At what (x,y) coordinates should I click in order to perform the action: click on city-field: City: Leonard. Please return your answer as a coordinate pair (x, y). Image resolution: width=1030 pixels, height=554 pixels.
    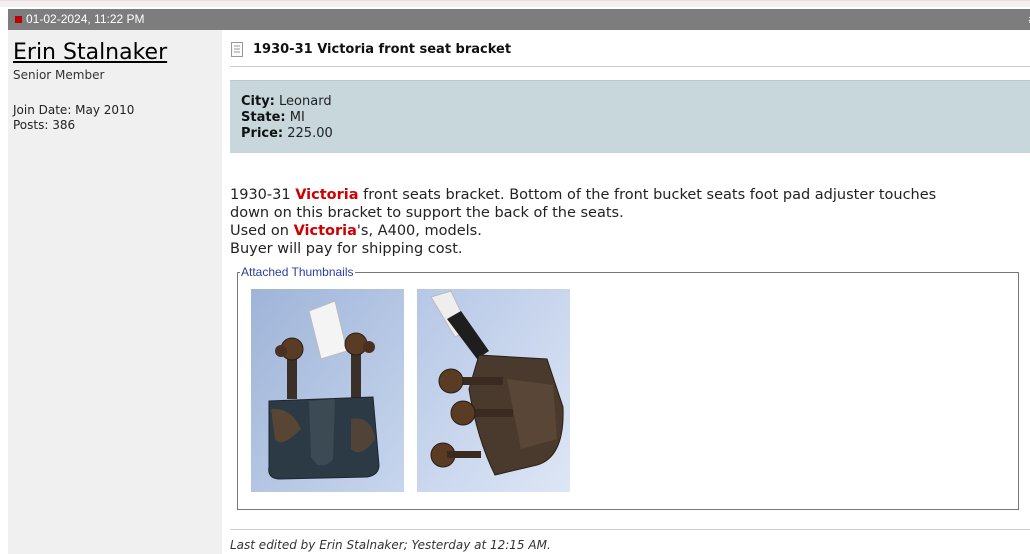
    Looking at the image, I should click on (286, 101).